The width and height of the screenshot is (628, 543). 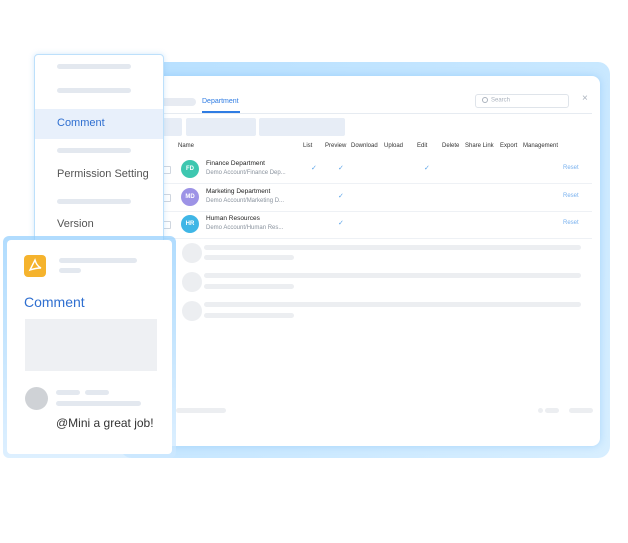 I want to click on settings-menu: Comment Permission Setting Version, so click(x=99, y=153).